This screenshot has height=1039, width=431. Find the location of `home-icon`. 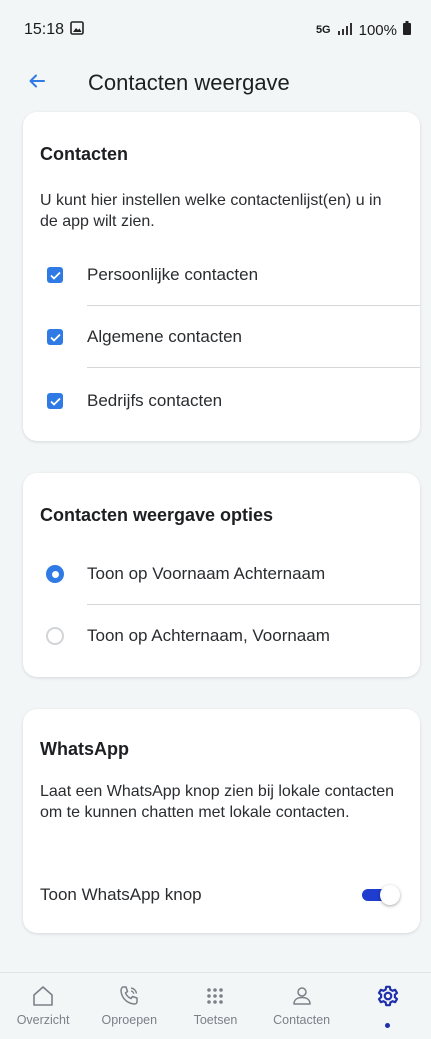

home-icon is located at coordinates (43, 996).